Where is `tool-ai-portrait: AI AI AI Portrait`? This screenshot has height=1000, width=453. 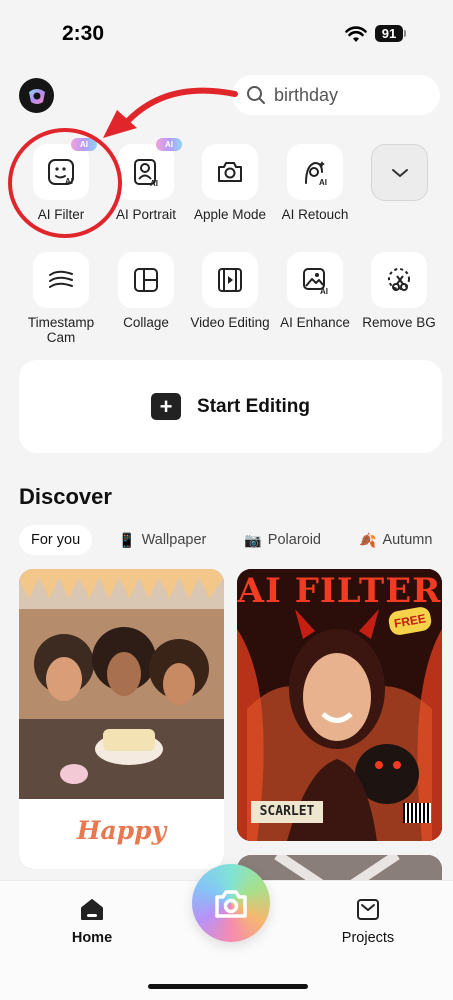 tool-ai-portrait: AI AI AI Portrait is located at coordinates (146, 180).